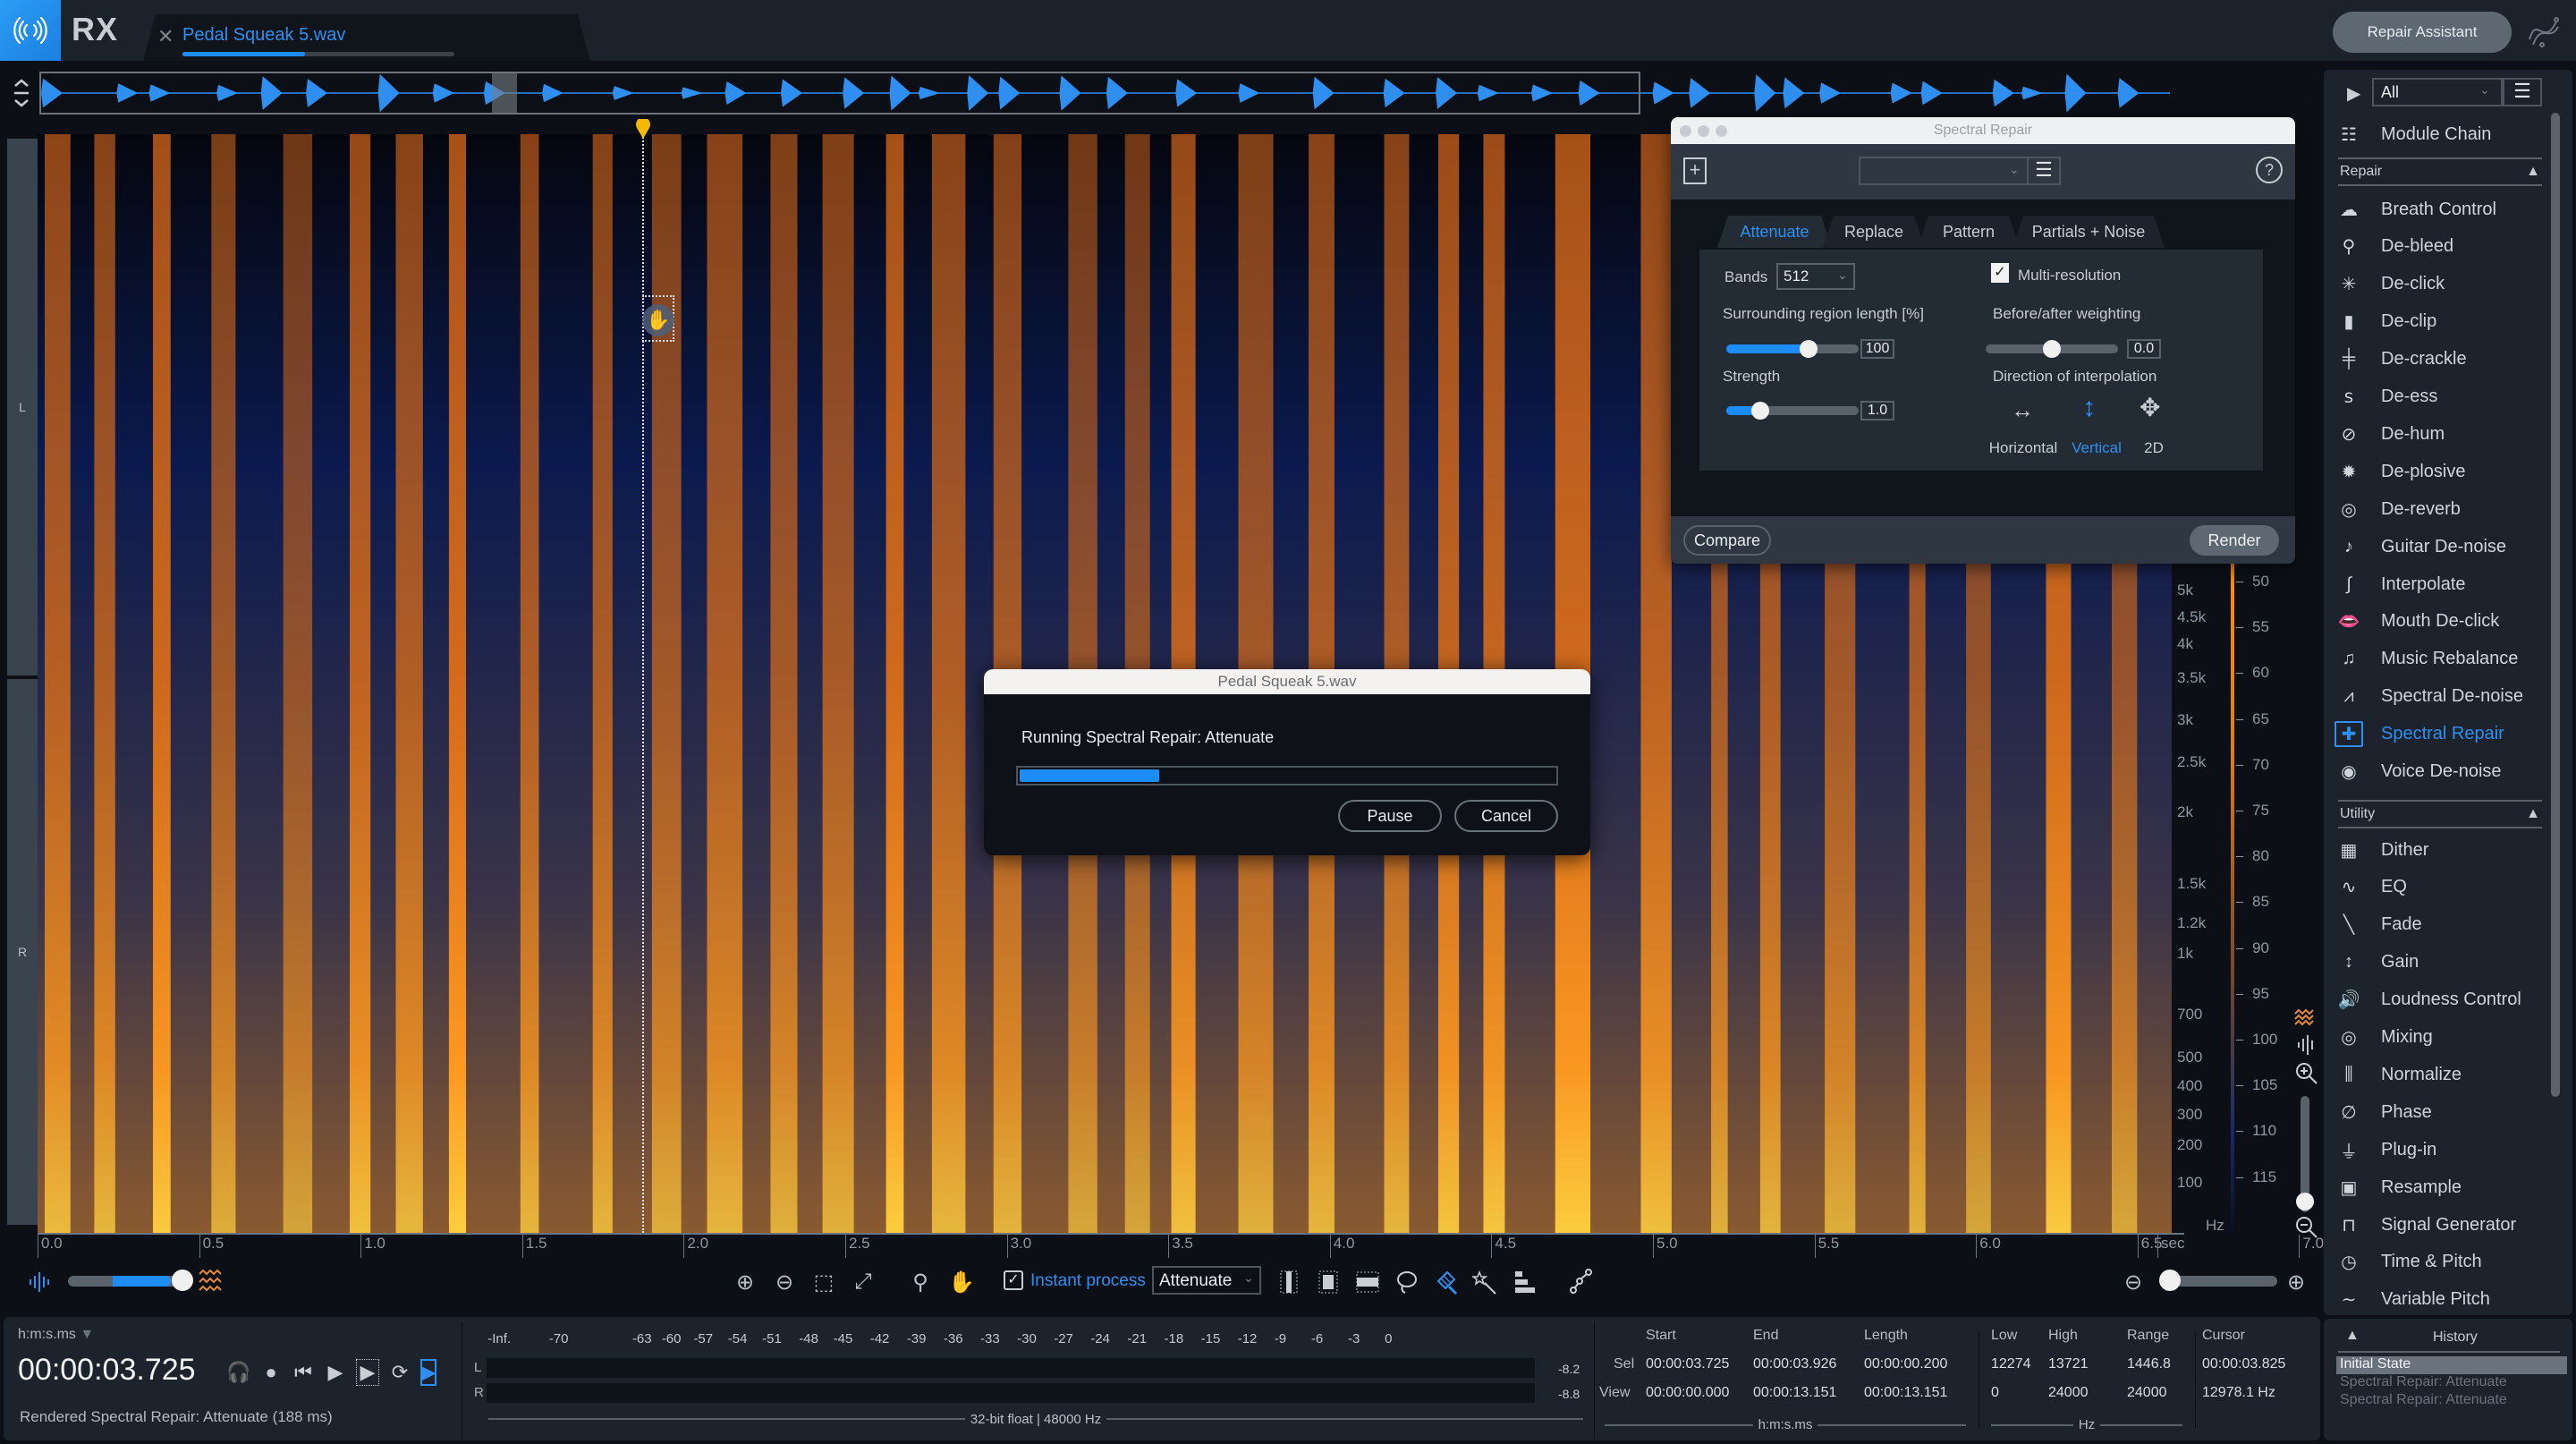 Image resolution: width=2576 pixels, height=1444 pixels. I want to click on connect-icon, so click(2543, 31).